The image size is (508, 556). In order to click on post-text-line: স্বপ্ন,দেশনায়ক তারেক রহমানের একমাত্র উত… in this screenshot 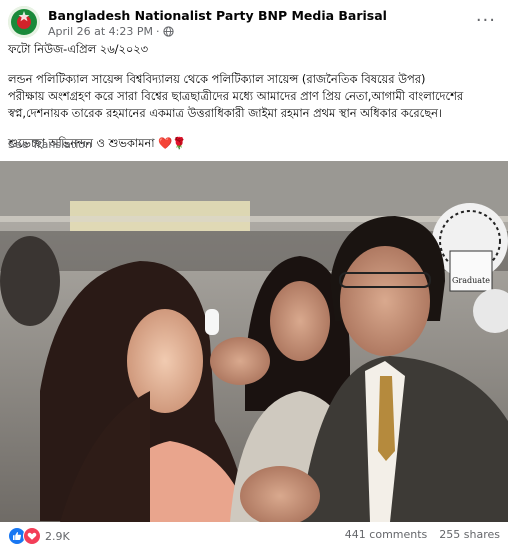, I will do `click(225, 113)`.